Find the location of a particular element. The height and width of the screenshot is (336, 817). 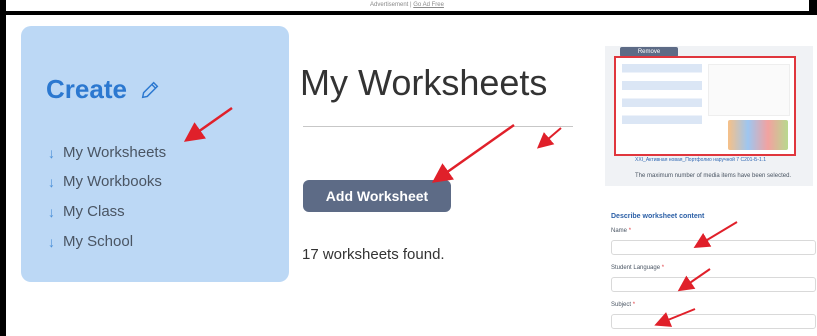

sidebar-item-my-class: ↓ My Class is located at coordinates (86, 211).